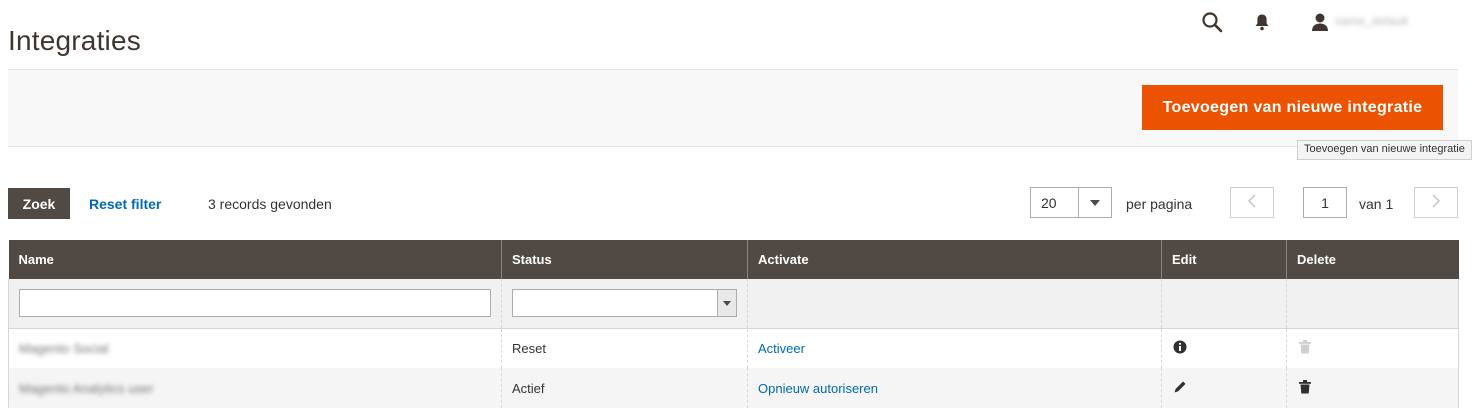 Image resolution: width=1477 pixels, height=408 pixels. What do you see at coordinates (1384, 150) in the screenshot?
I see `add-button-tooltip: Toevoegen van nieuwe integratie` at bounding box center [1384, 150].